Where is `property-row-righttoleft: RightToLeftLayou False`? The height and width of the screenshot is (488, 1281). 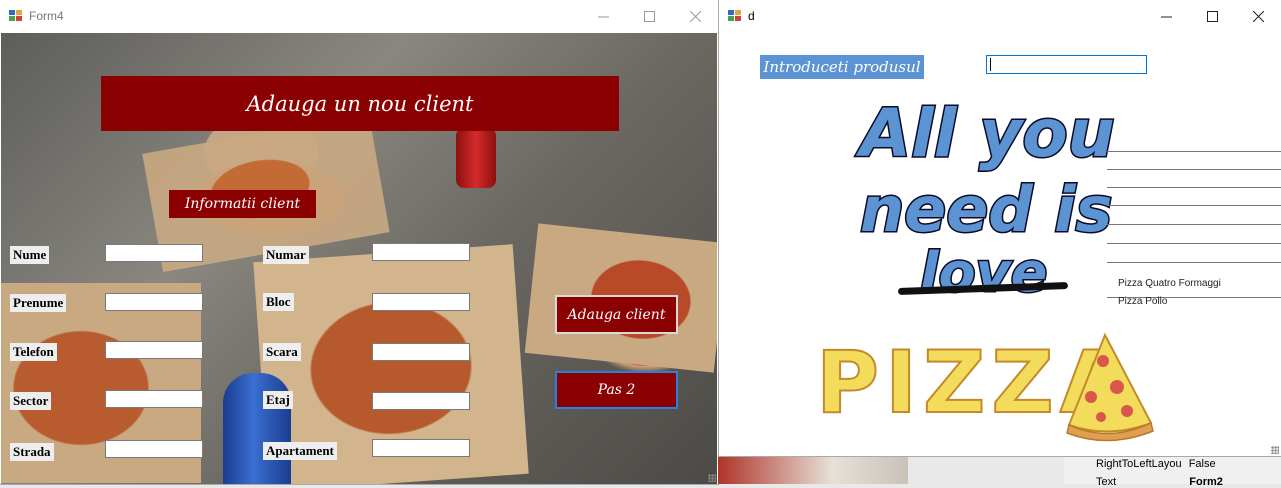 property-row-righttoleft: RightToLeftLayou False is located at coordinates (1156, 464).